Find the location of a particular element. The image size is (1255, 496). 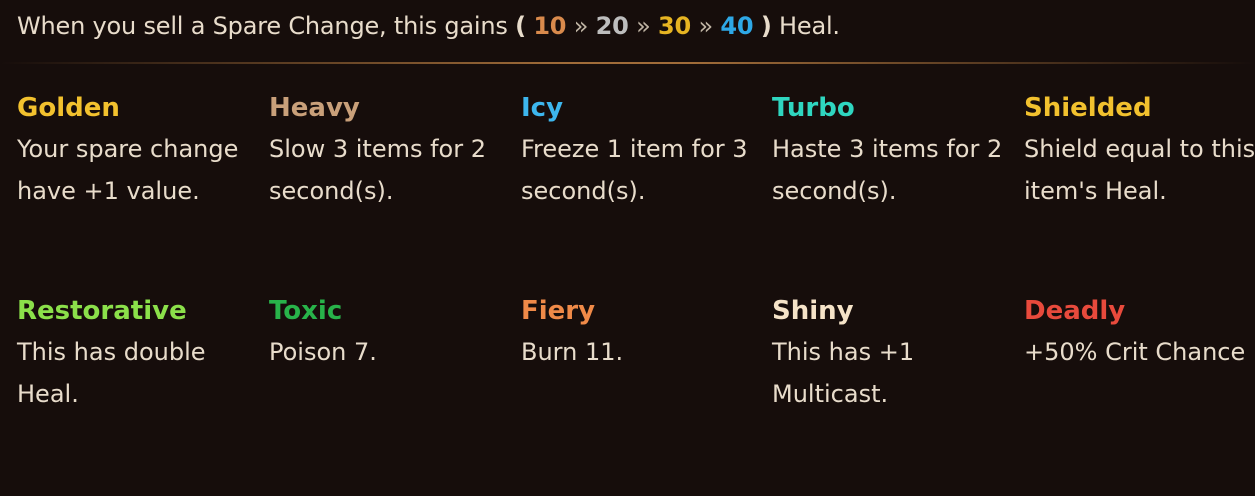

enchantment-fiery: Fiery Burn 11. is located at coordinates (641, 333).